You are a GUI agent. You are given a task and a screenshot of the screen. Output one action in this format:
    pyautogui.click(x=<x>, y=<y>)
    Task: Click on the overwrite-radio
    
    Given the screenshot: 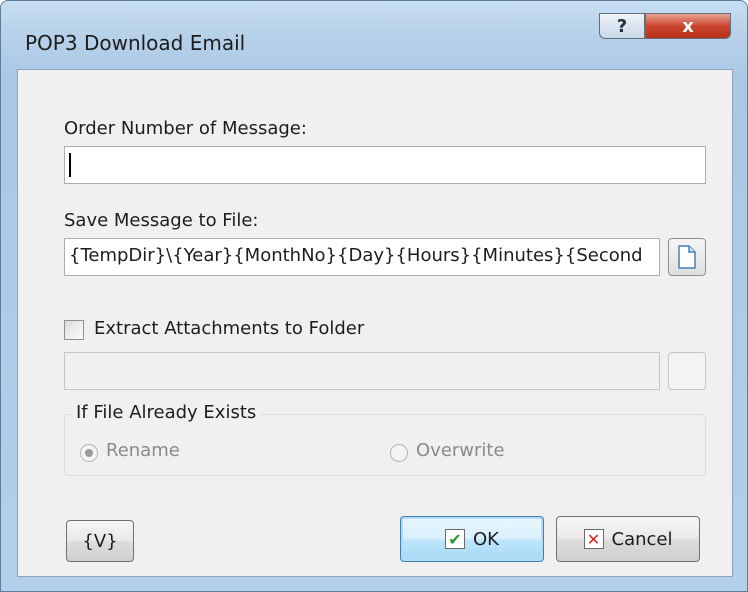 What is the action you would take?
    pyautogui.click(x=399, y=453)
    